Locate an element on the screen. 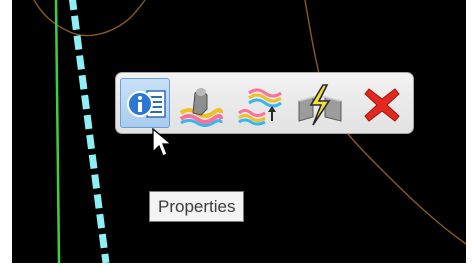  terrain-model-icon is located at coordinates (201, 107).